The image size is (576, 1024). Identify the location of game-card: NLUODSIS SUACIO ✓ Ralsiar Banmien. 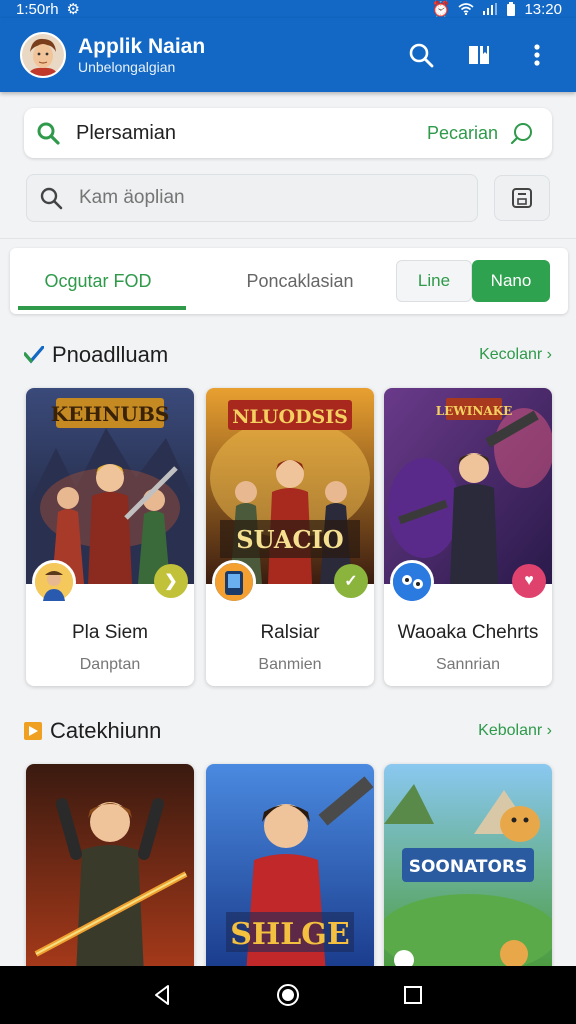
(290, 537).